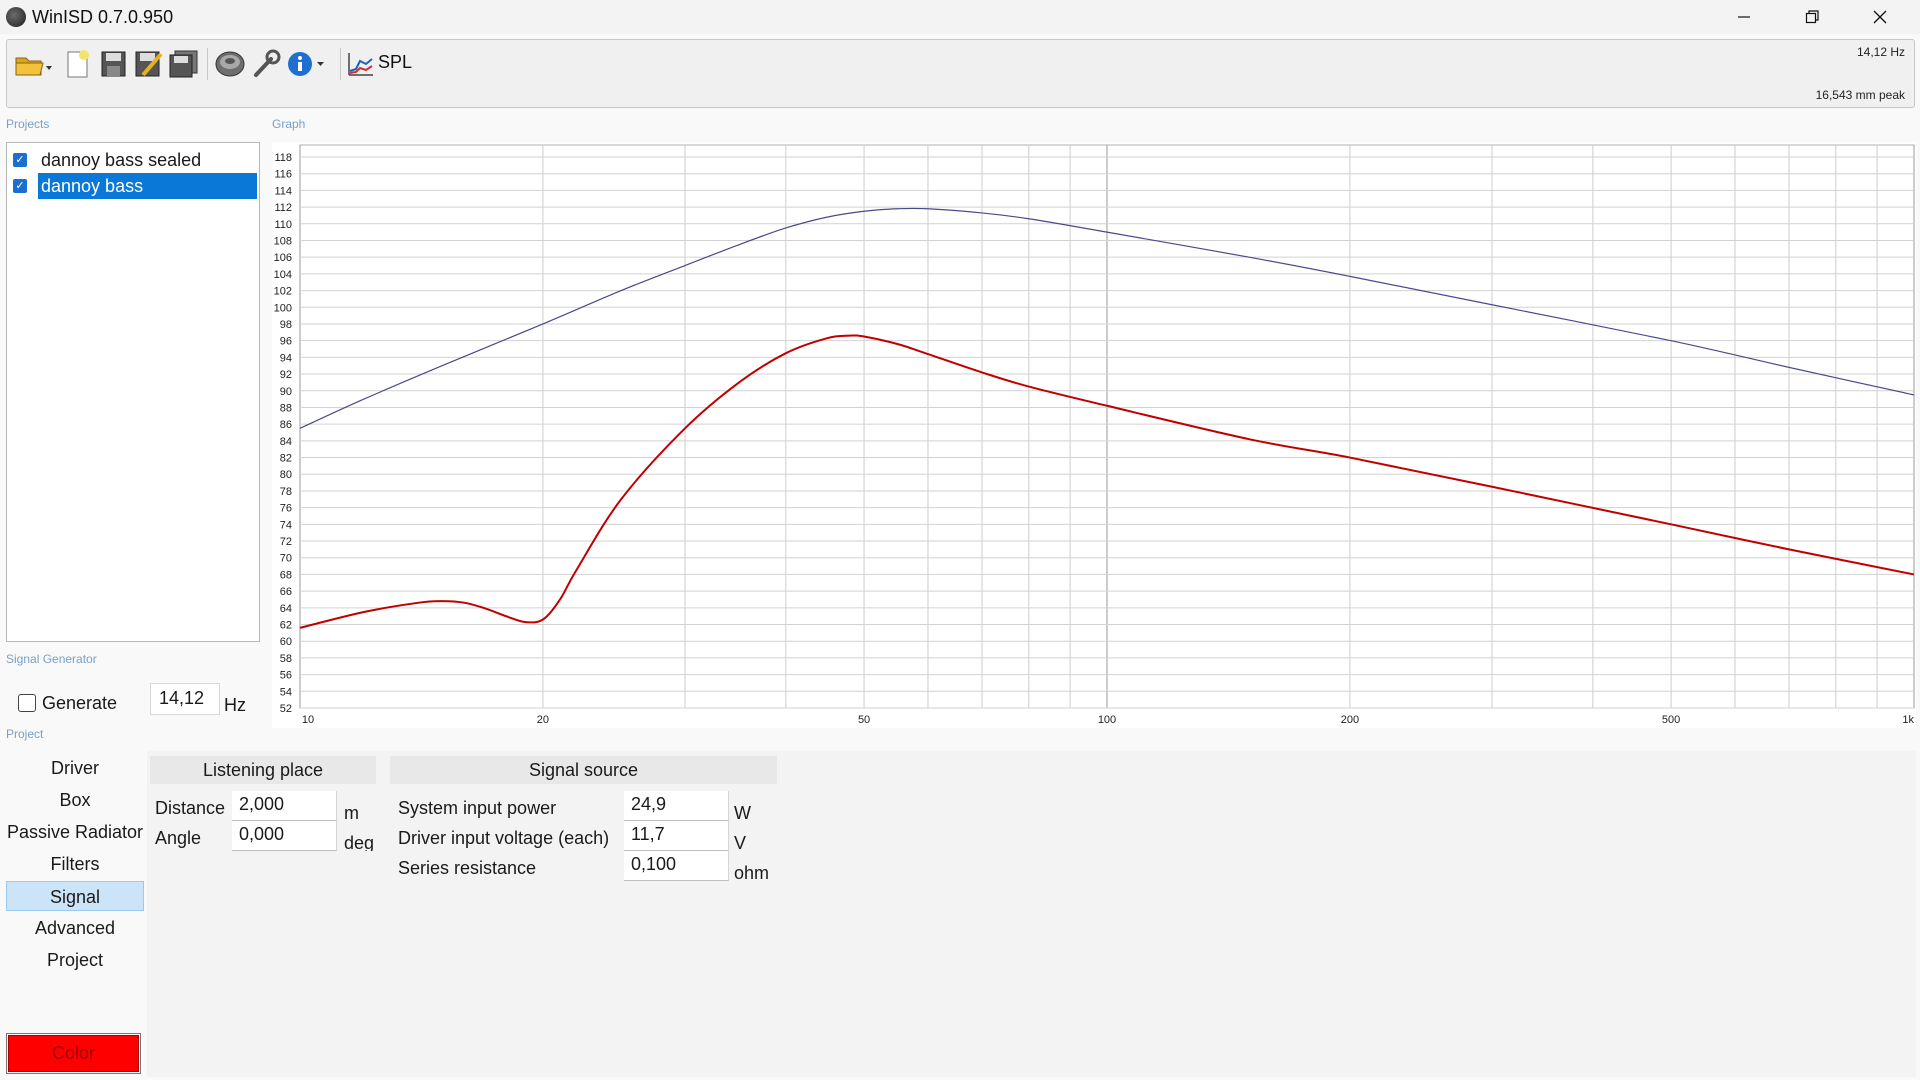  I want to click on generate-label: Generate, so click(80, 703).